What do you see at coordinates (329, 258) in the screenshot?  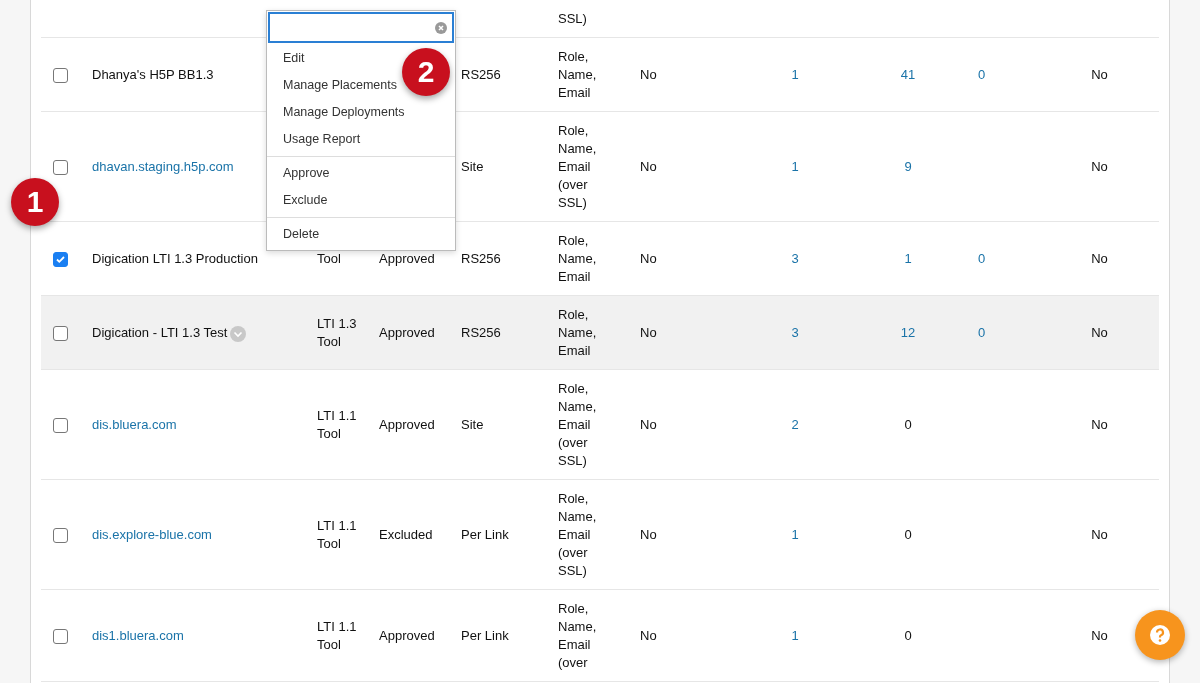 I see `table-cell: Tool` at bounding box center [329, 258].